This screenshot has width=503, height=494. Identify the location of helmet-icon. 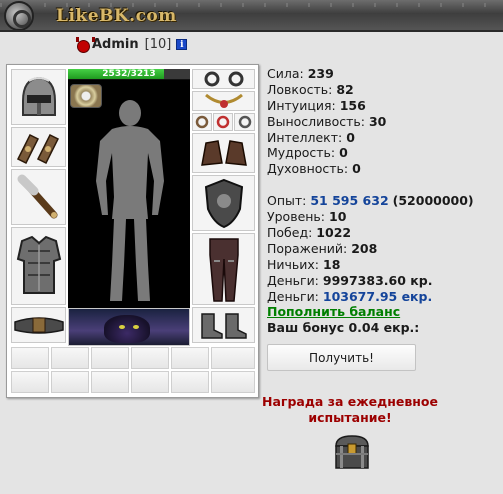
(38, 96).